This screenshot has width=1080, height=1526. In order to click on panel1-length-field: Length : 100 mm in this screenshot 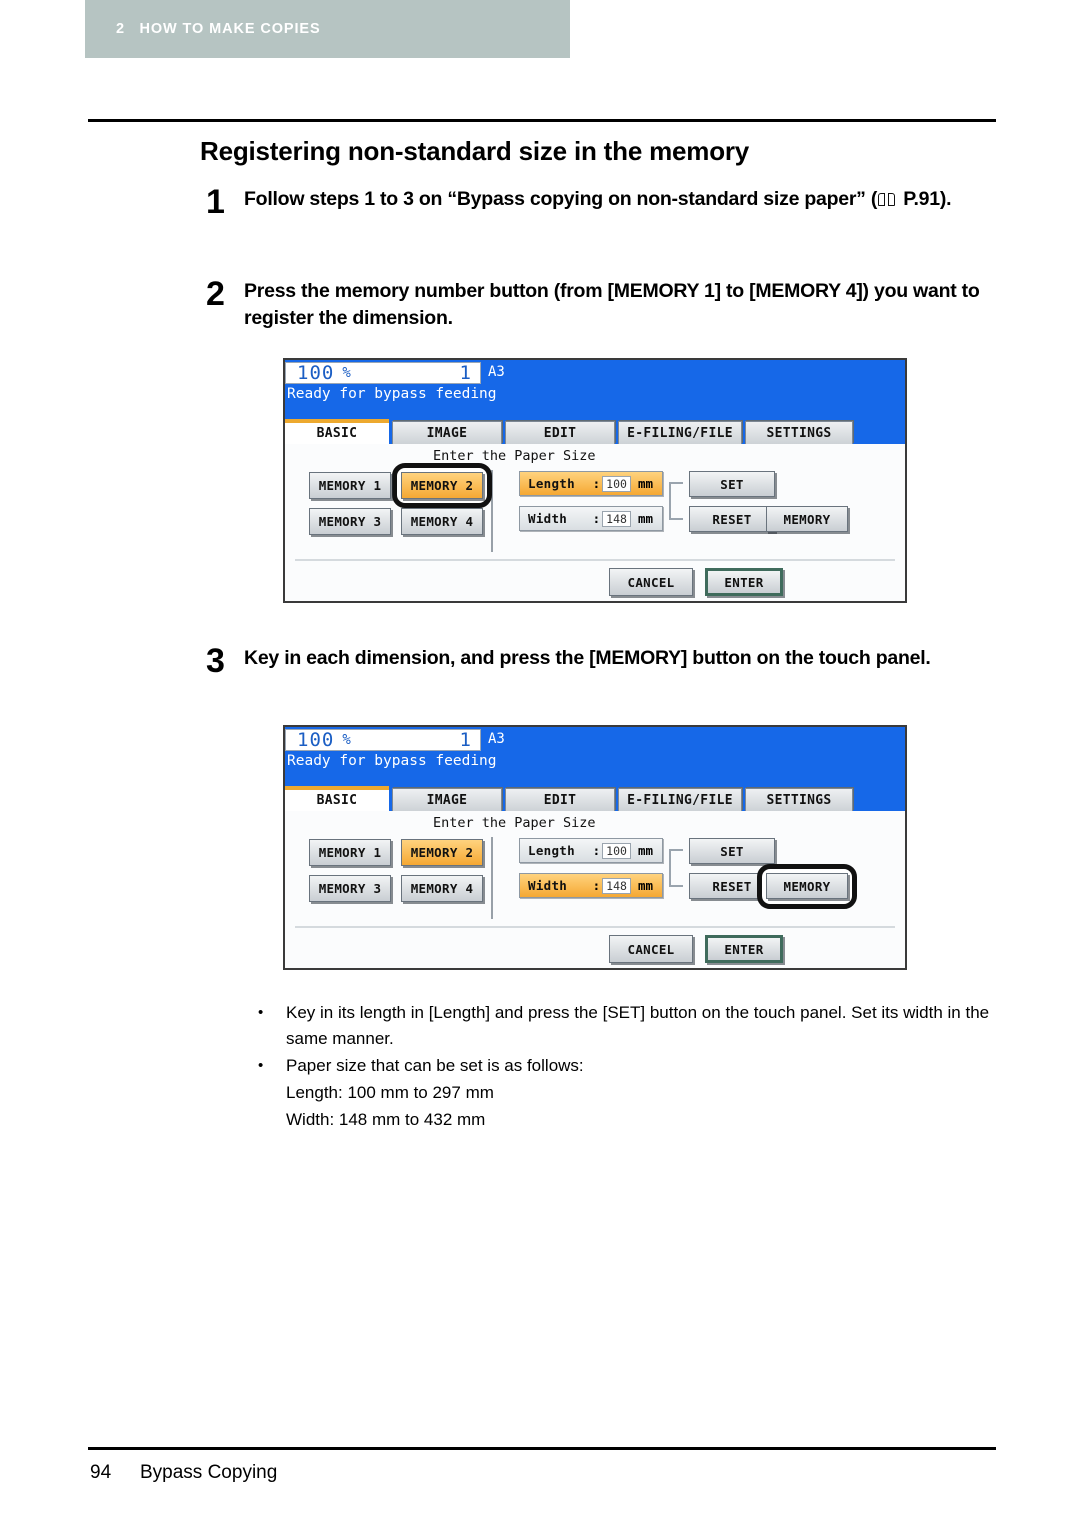, I will do `click(591, 483)`.